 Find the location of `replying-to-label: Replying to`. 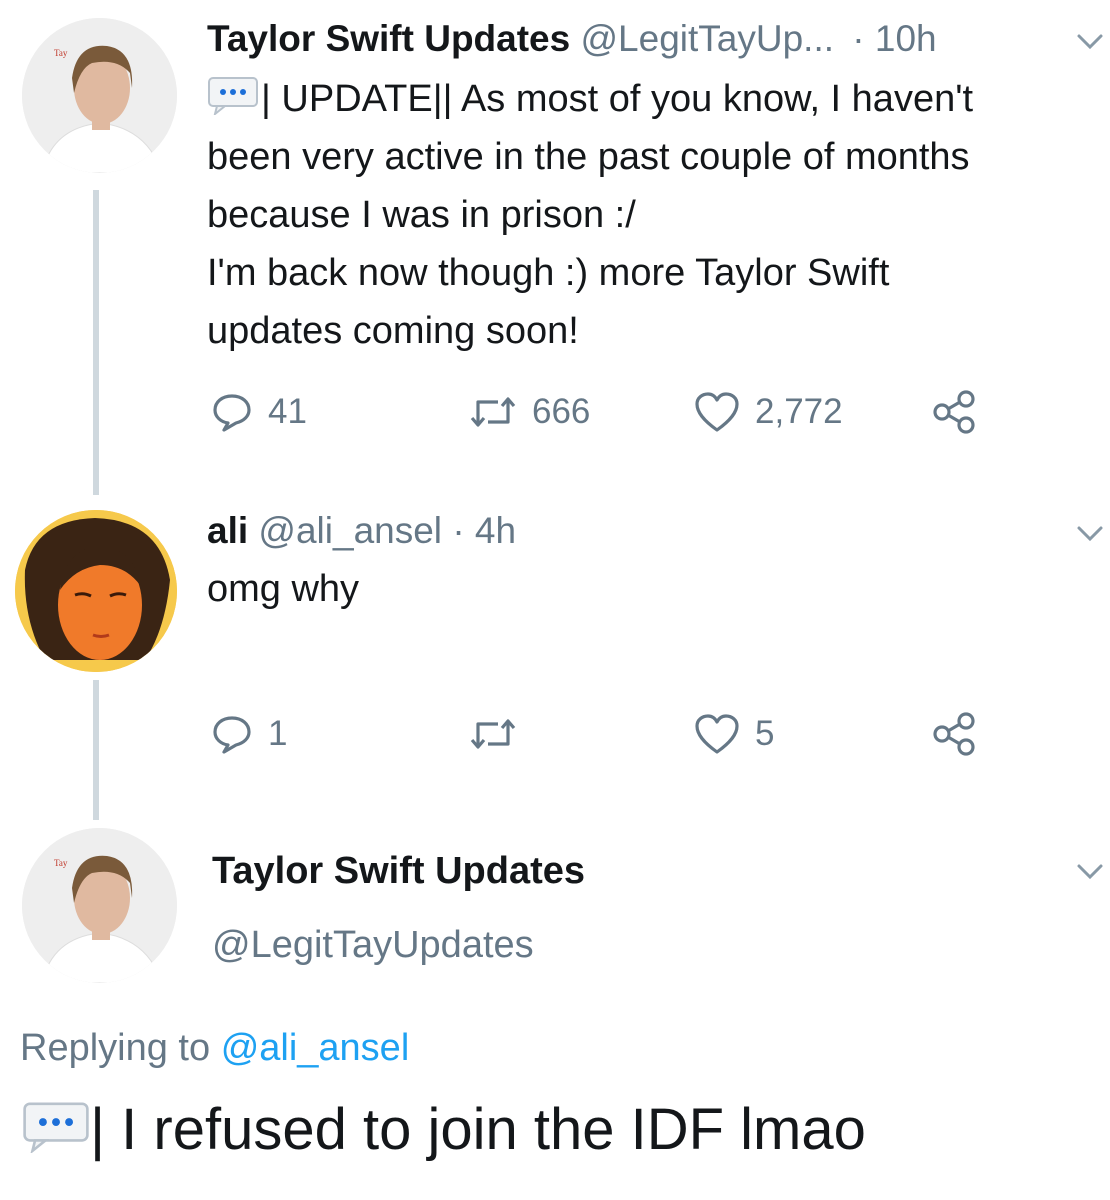

replying-to-label: Replying to is located at coordinates (115, 1048).